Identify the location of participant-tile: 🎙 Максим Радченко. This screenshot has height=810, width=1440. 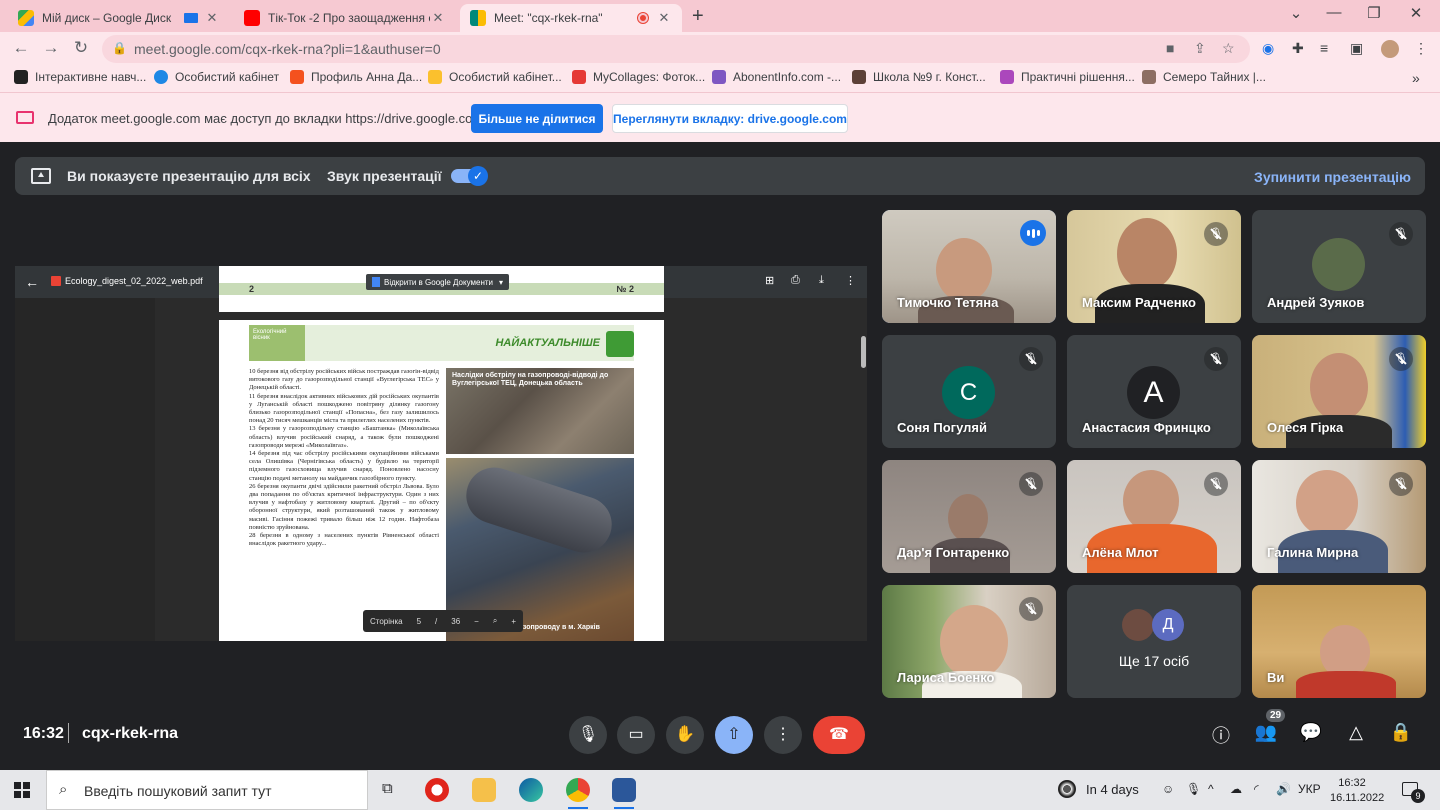
(1154, 266).